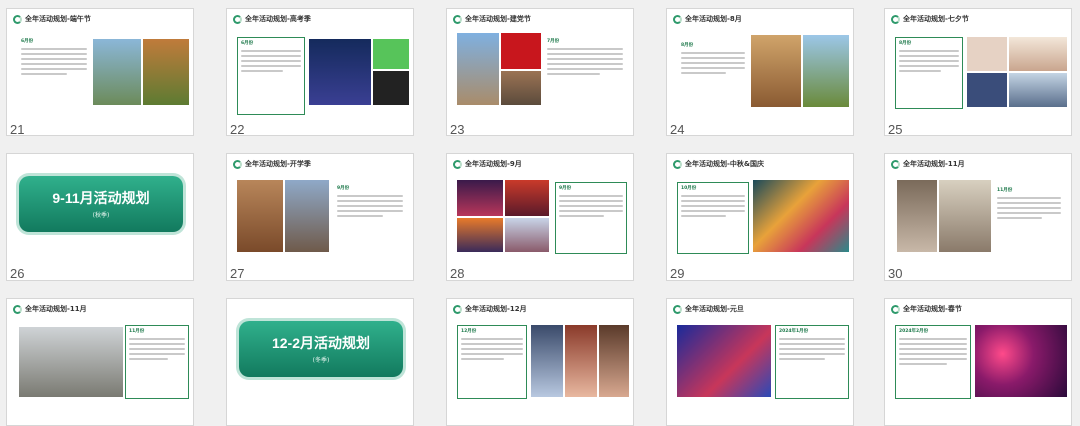 The image size is (1080, 426). What do you see at coordinates (895, 273) in the screenshot?
I see `slide-number: 30` at bounding box center [895, 273].